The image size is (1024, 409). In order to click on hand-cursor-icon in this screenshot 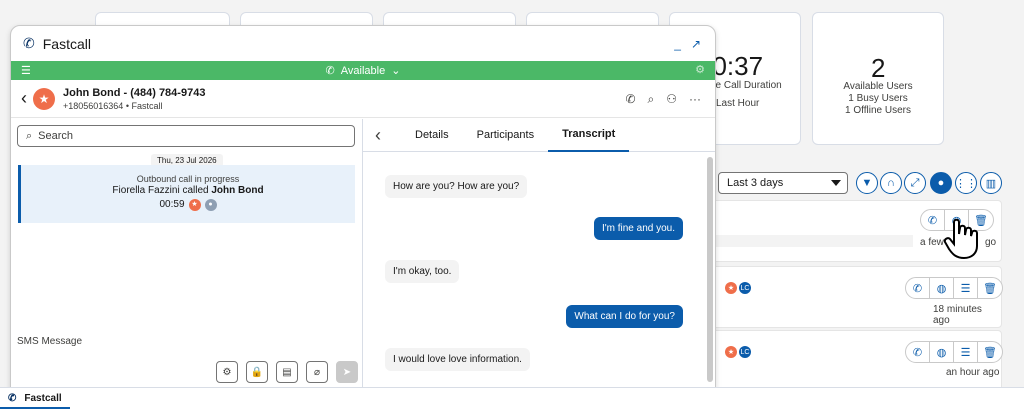, I will do `click(960, 239)`.